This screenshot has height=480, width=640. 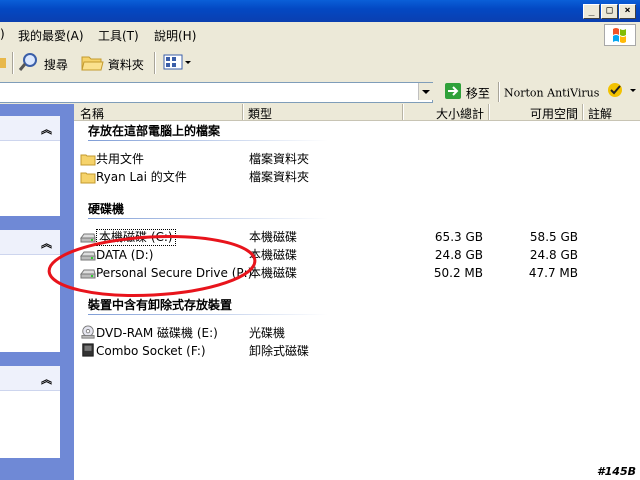 I want to click on item-total-size: 65.3 GB, so click(x=458, y=237).